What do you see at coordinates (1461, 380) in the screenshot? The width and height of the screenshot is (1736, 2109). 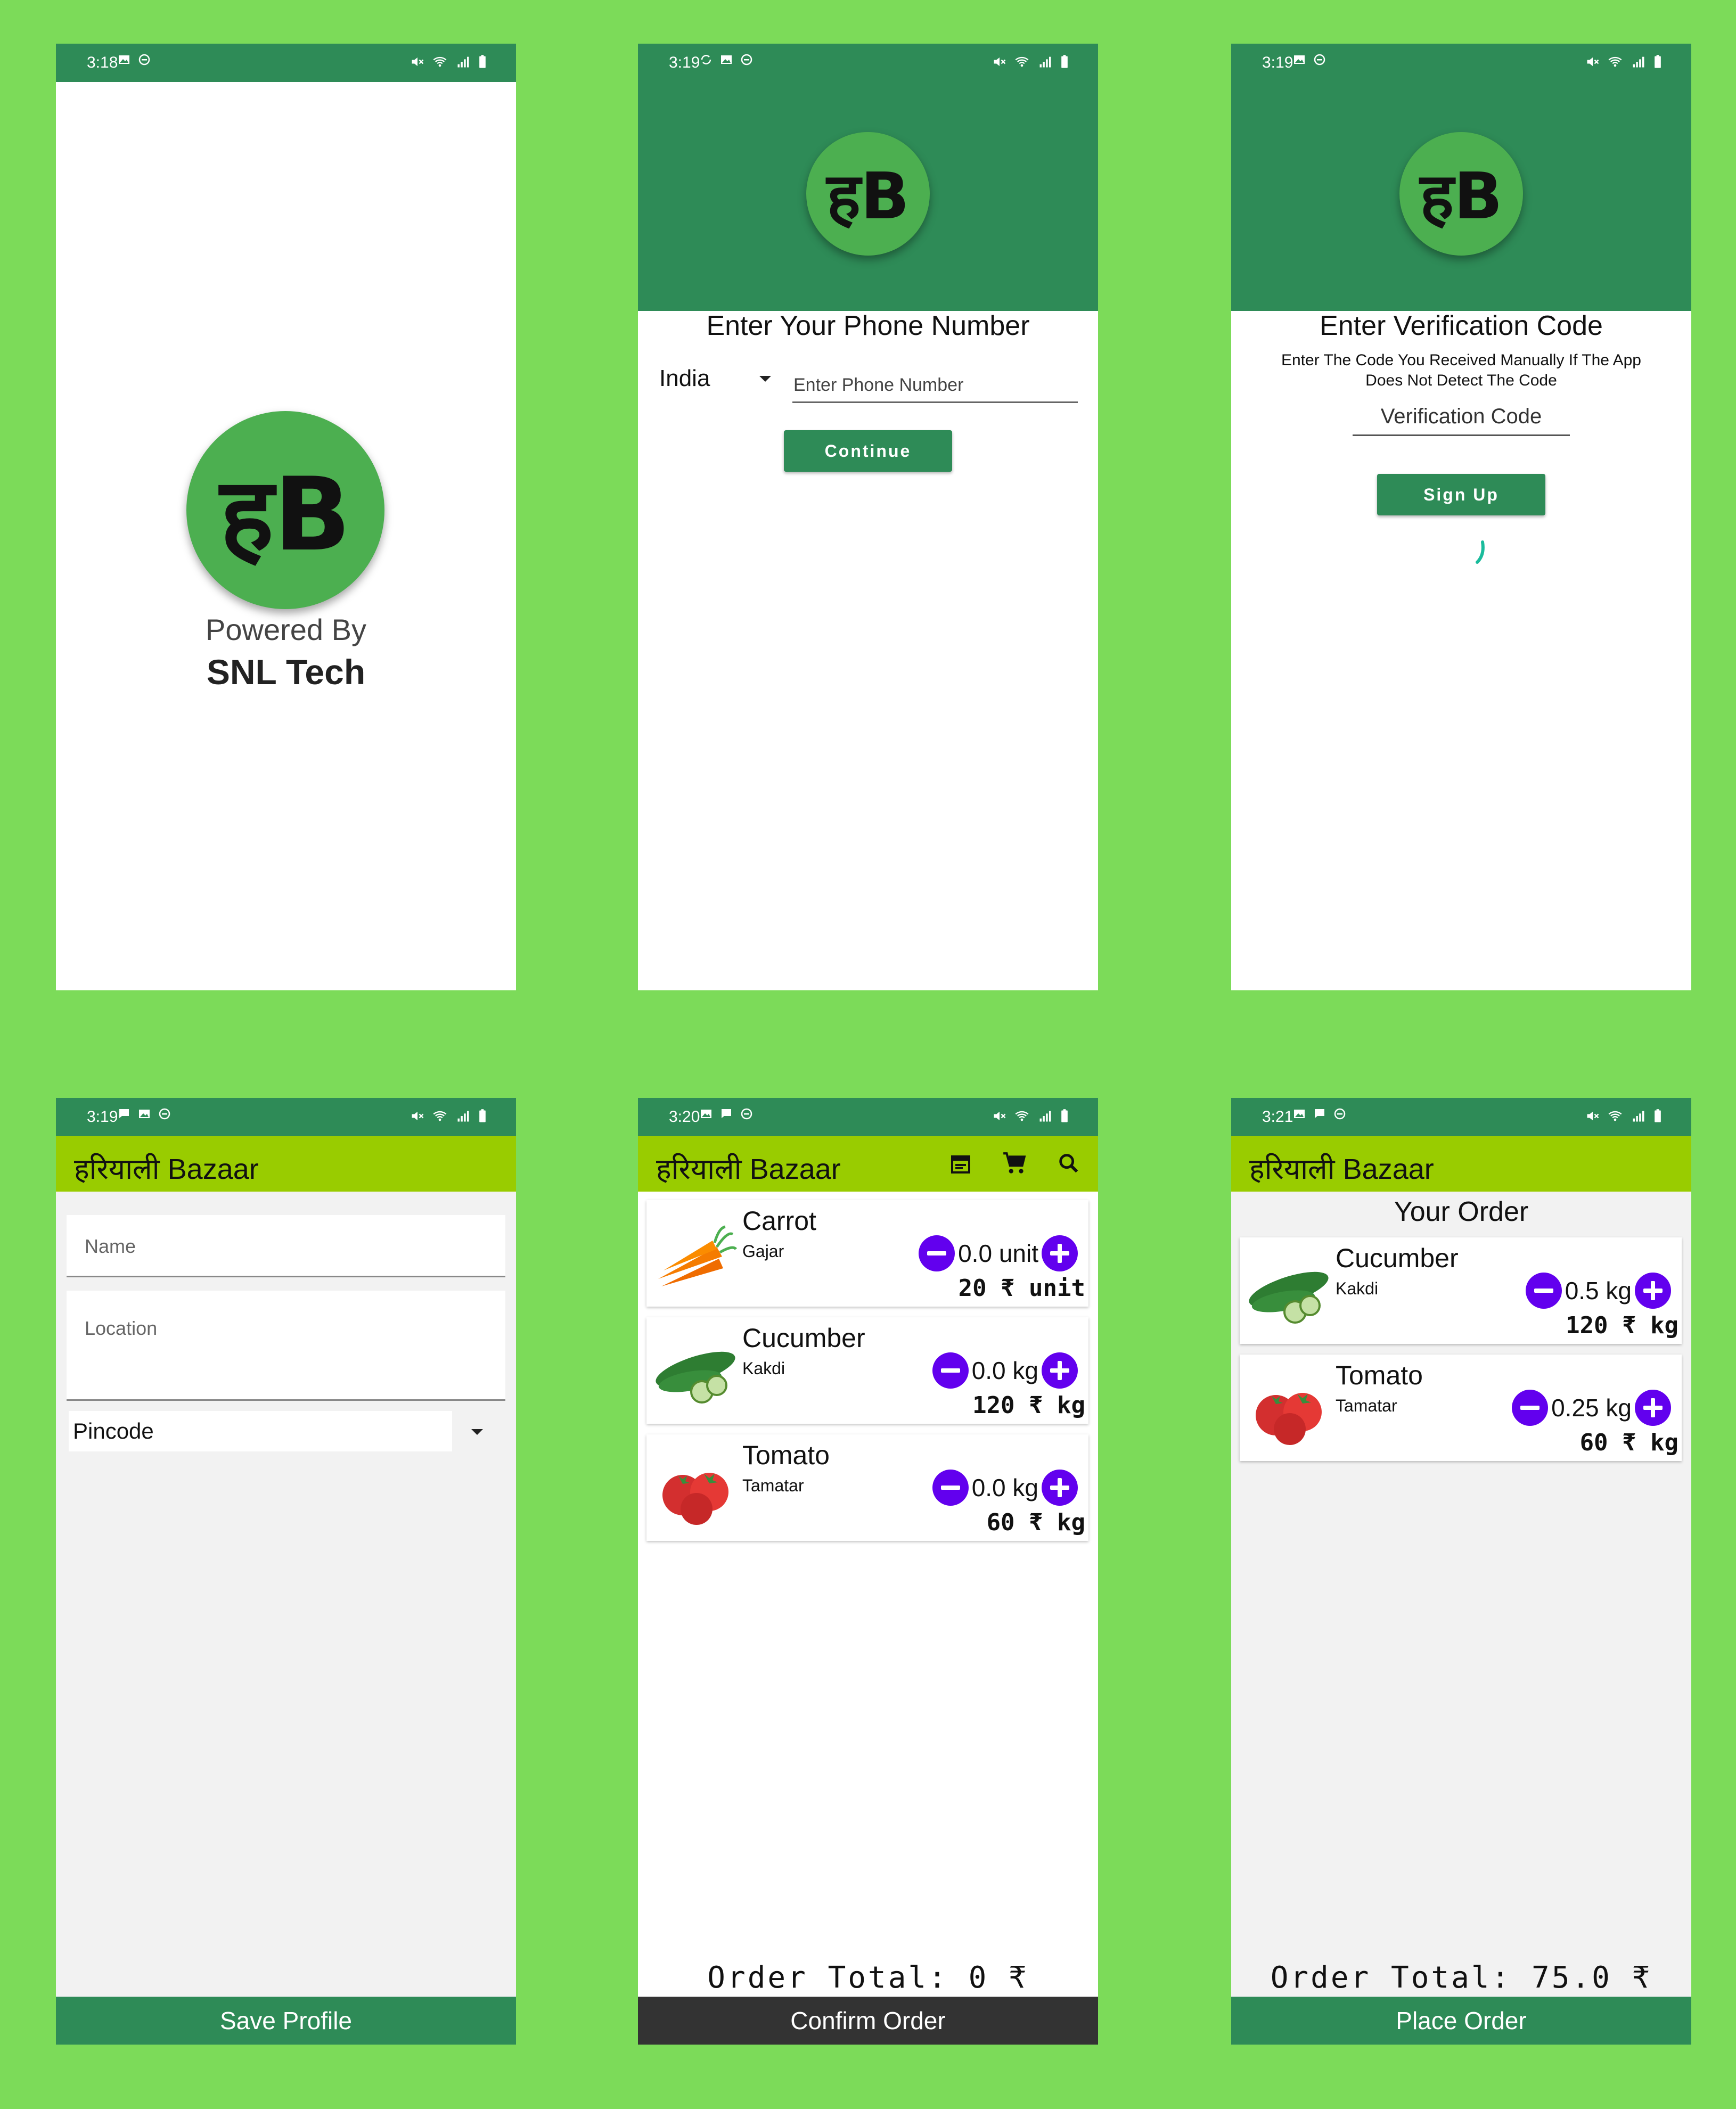 I see `instructions-line-2: Does Not Detect The Code` at bounding box center [1461, 380].